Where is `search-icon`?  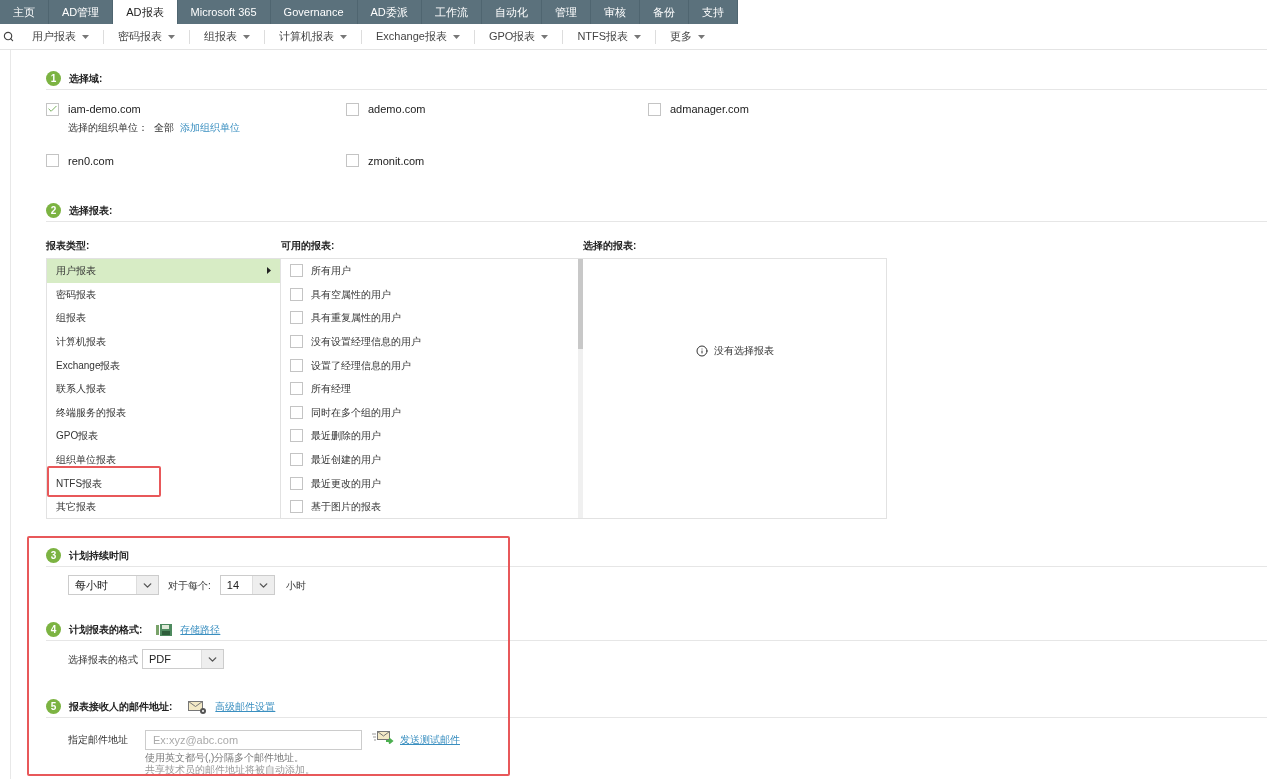 search-icon is located at coordinates (8, 36).